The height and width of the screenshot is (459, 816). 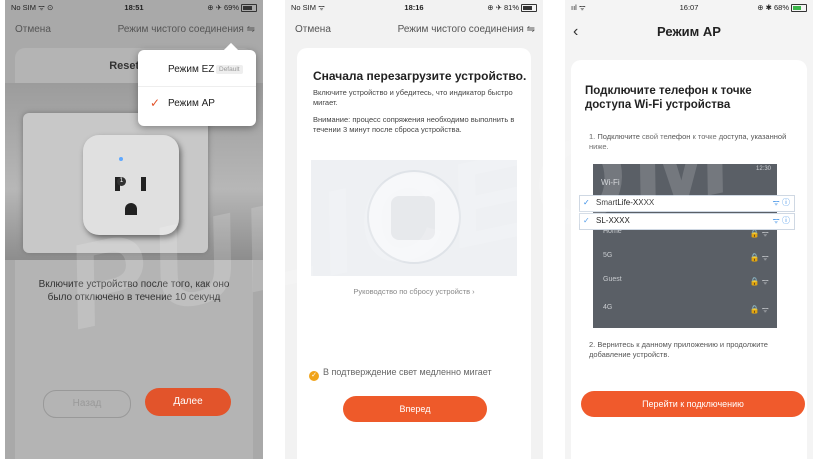 I want to click on menu-arrow, so click(x=231, y=50).